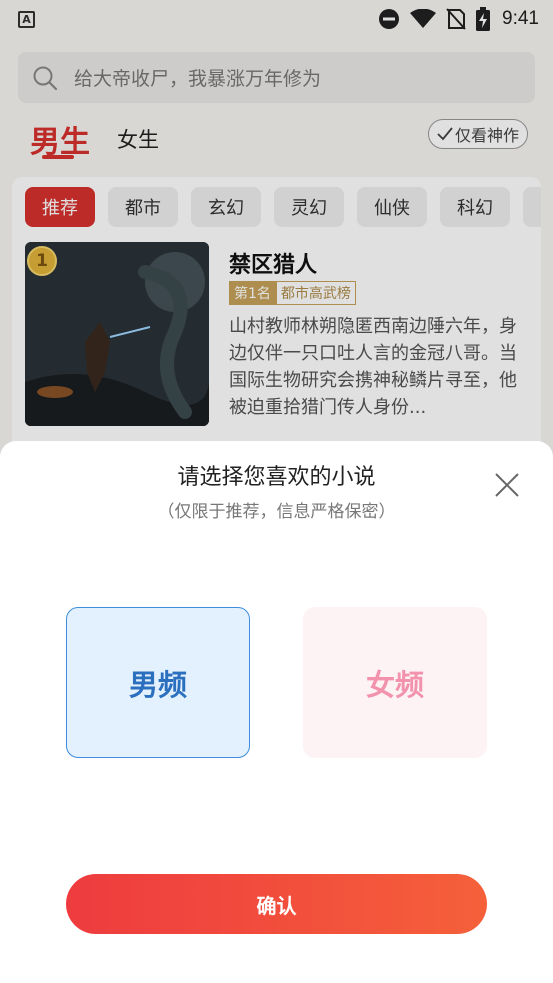 The image size is (553, 983). I want to click on male-option-label: 男频, so click(157, 684).